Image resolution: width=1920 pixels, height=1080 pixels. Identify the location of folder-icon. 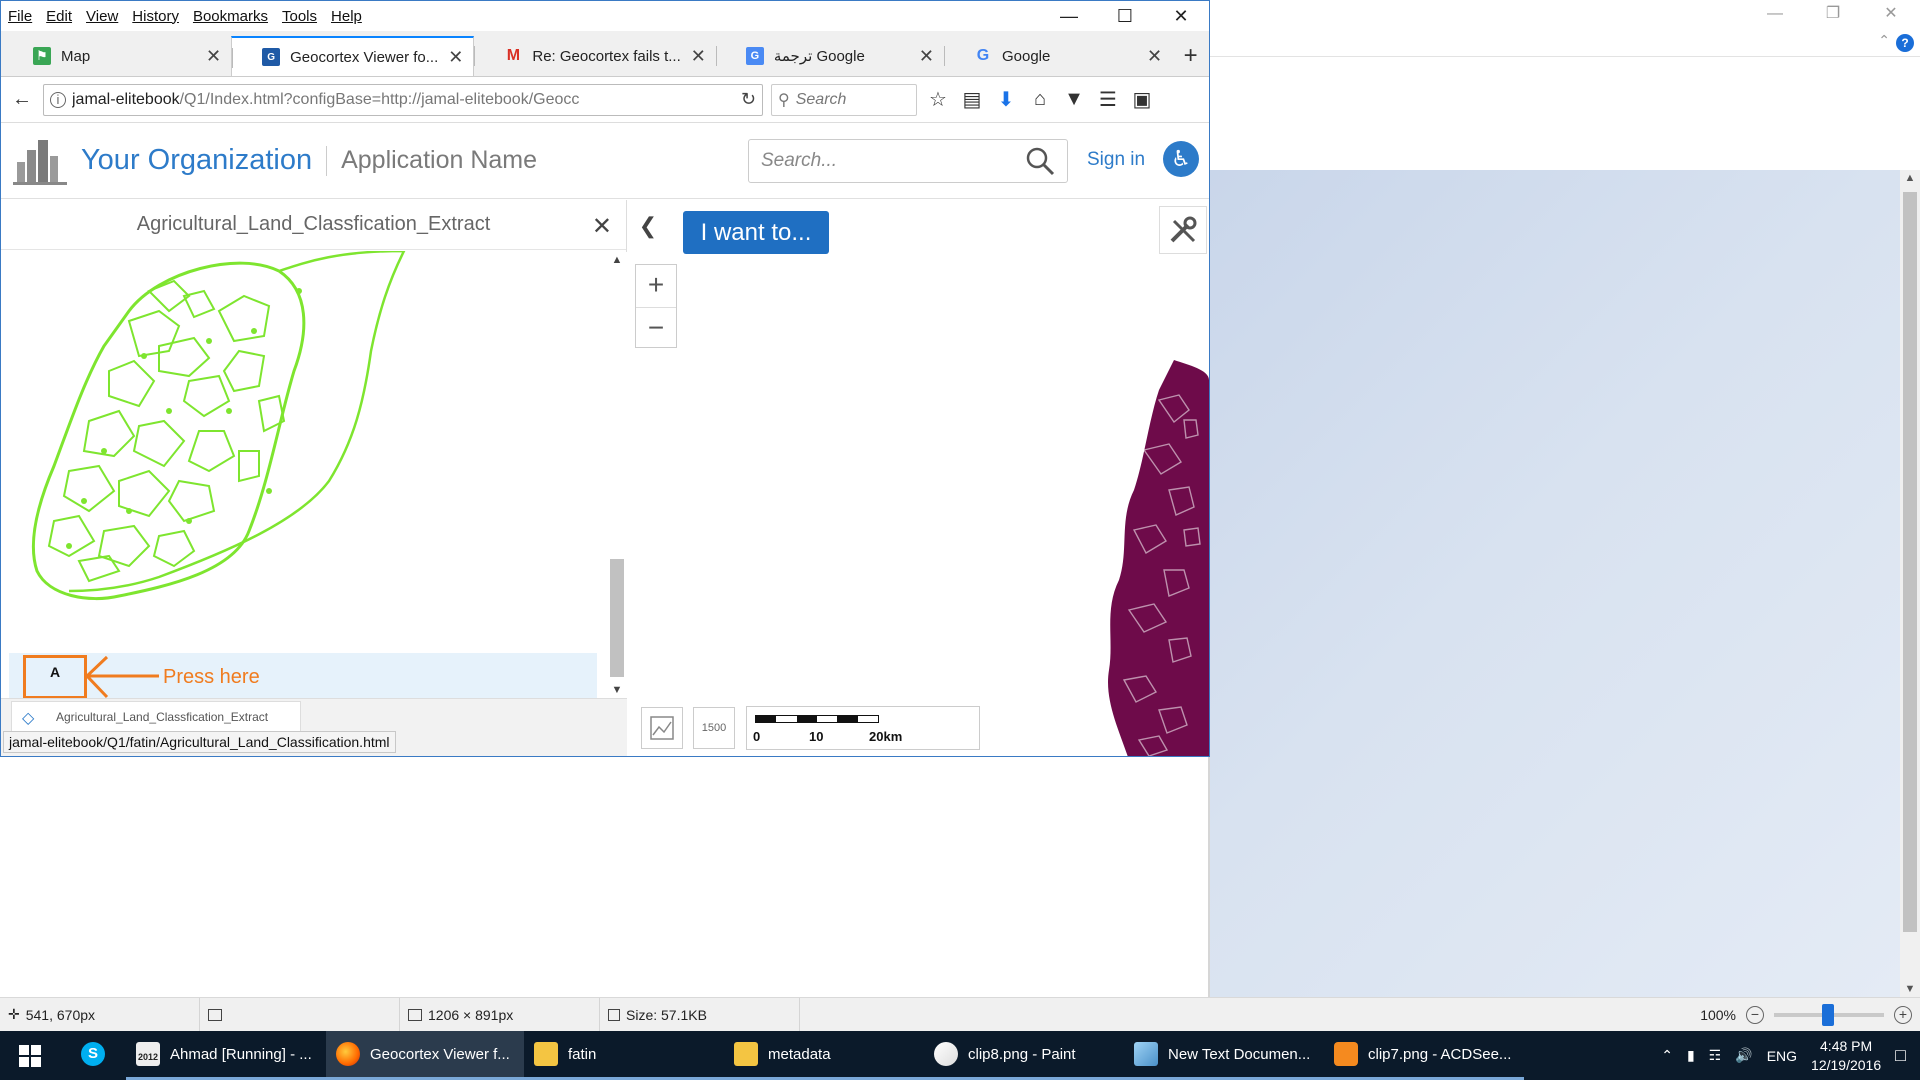
(746, 1054).